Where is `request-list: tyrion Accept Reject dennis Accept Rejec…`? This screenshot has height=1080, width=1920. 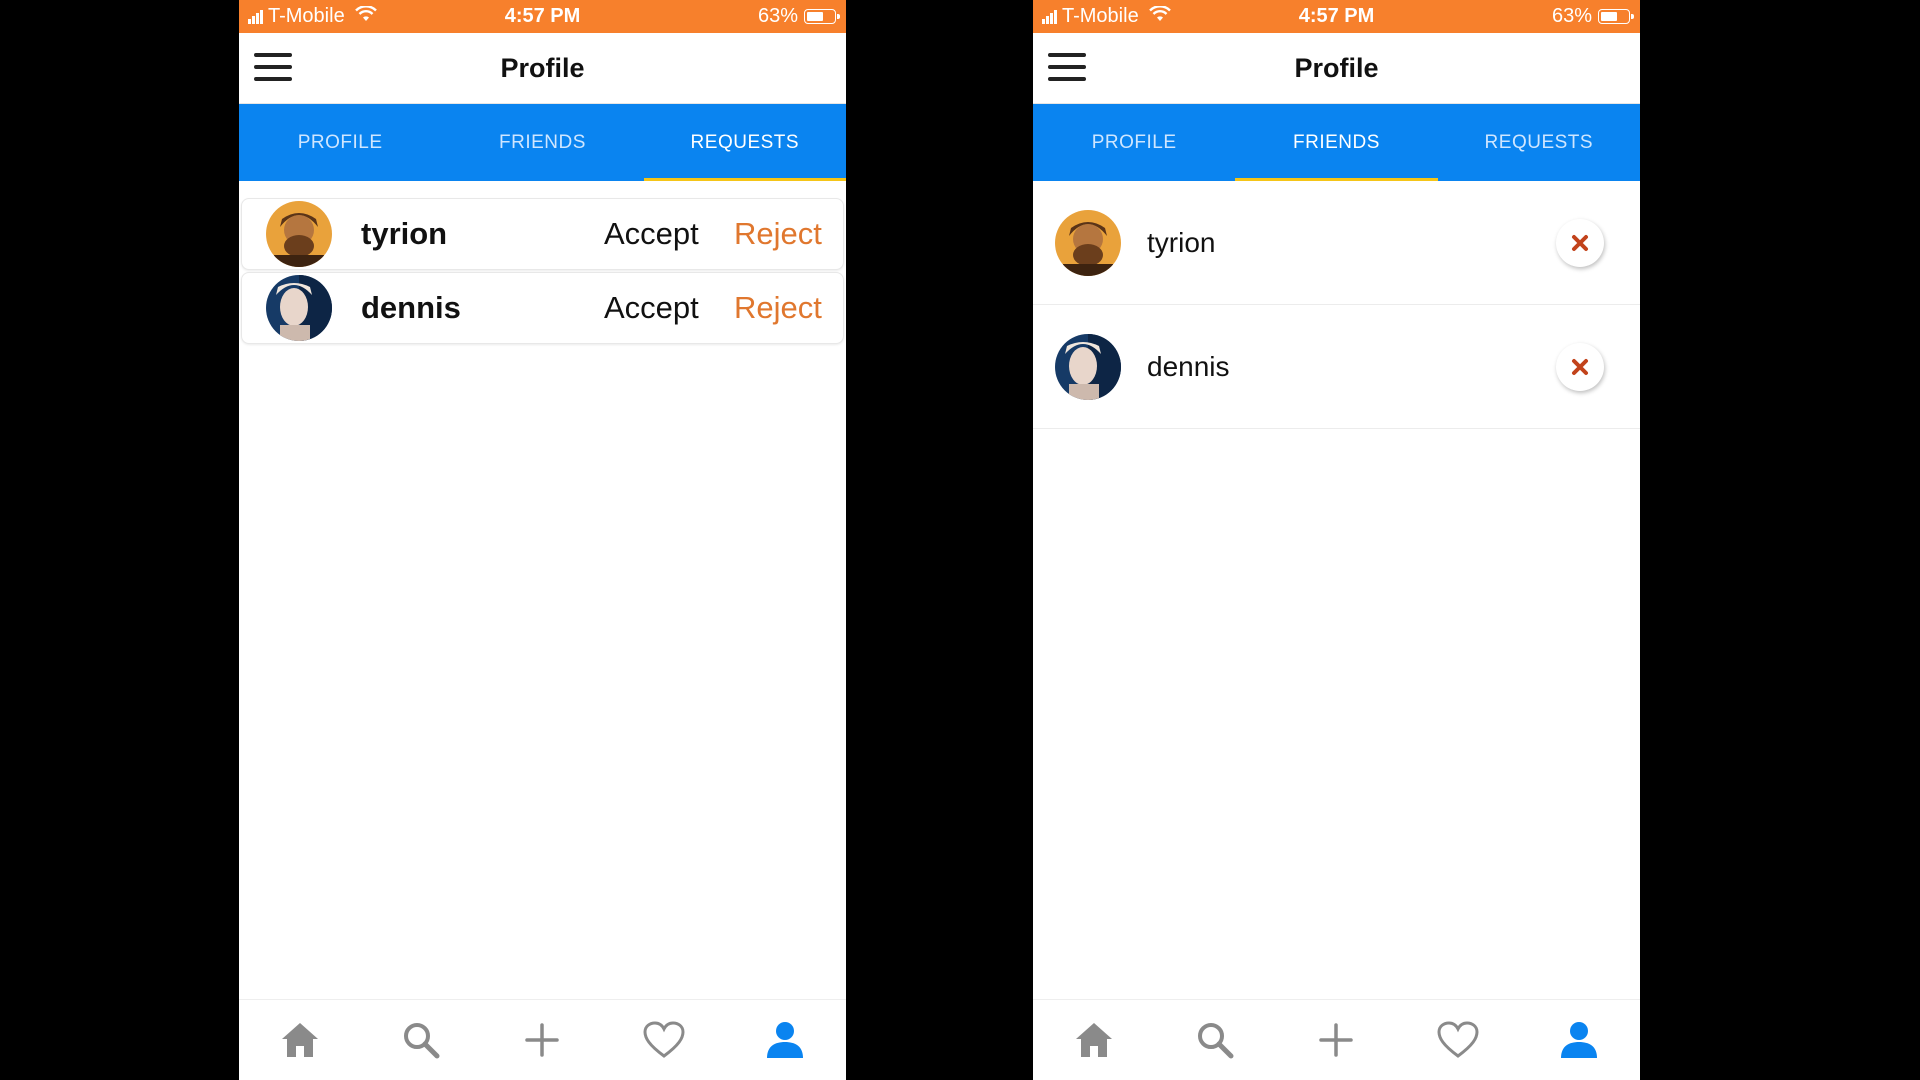
request-list: tyrion Accept Reject dennis Accept Rejec… is located at coordinates (542, 272).